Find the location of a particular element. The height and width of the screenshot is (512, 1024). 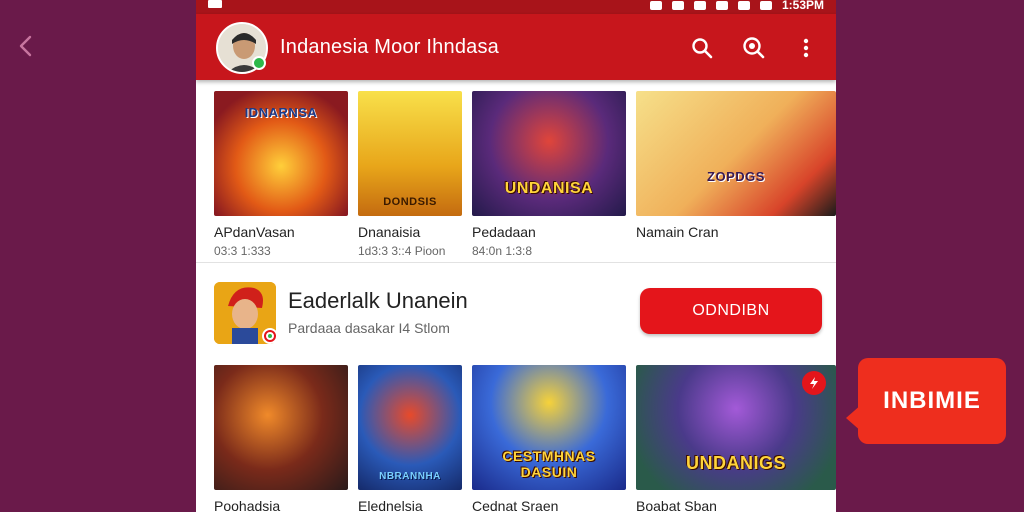

app-bar: Indanesia Moor Ihndasa is located at coordinates (516, 47).